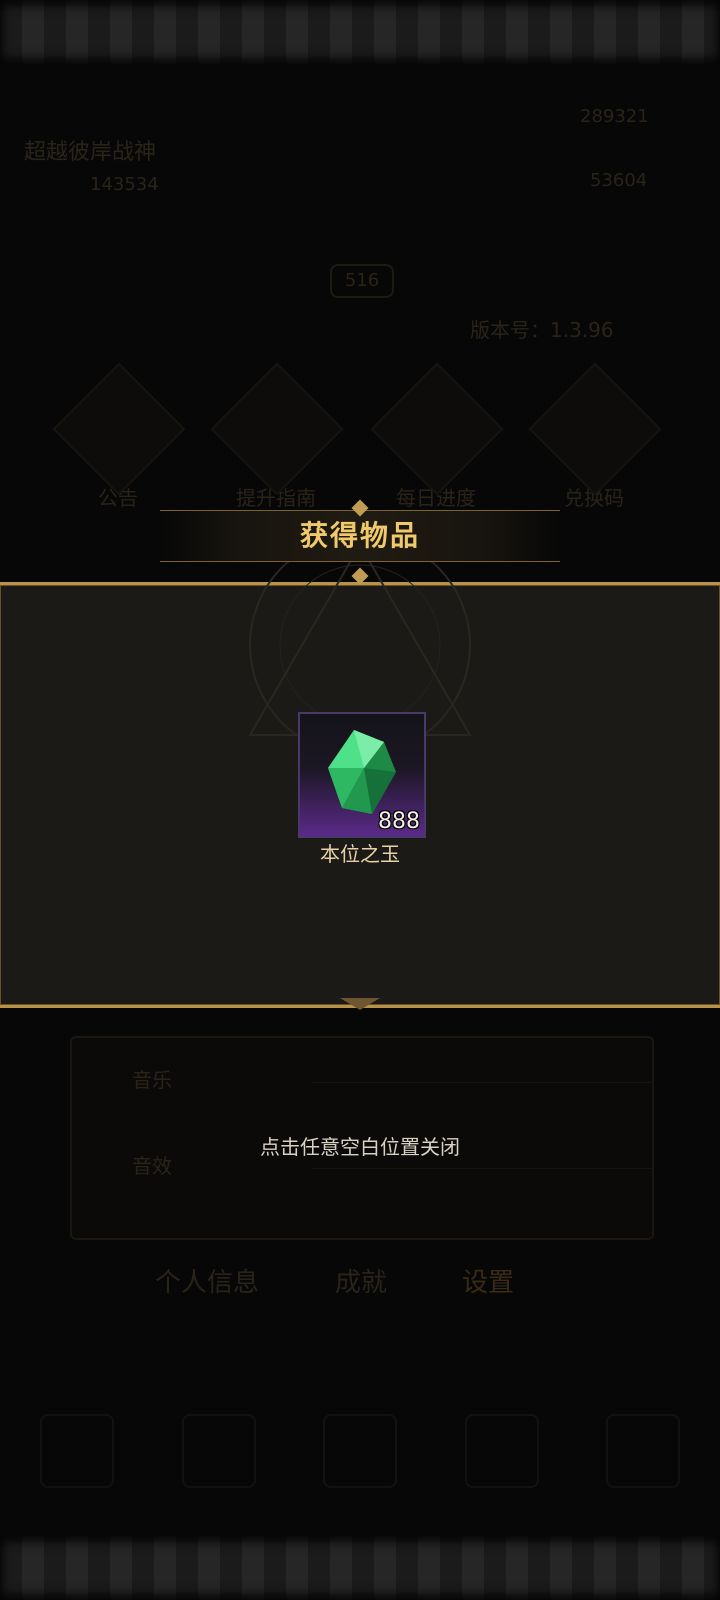 Image resolution: width=720 pixels, height=1600 pixels. What do you see at coordinates (361, 1280) in the screenshot?
I see `tab-achievements: 成就` at bounding box center [361, 1280].